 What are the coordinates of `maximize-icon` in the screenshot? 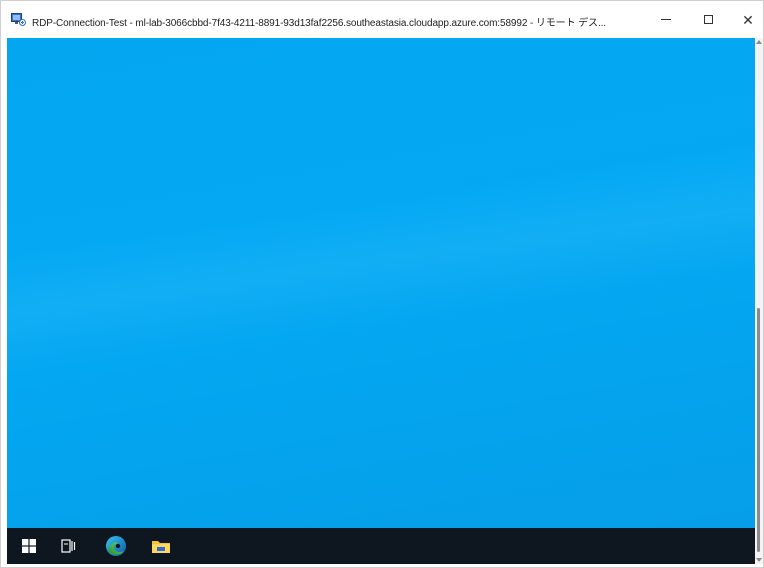 It's located at (708, 19).